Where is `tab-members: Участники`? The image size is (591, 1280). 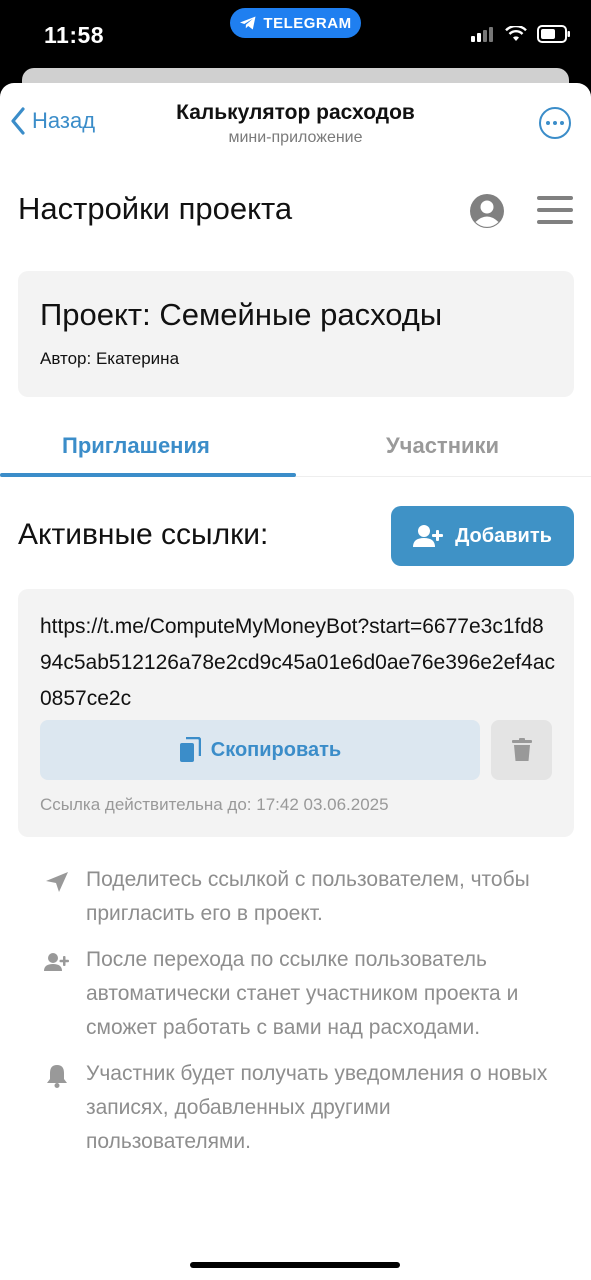 tab-members: Участники is located at coordinates (442, 446).